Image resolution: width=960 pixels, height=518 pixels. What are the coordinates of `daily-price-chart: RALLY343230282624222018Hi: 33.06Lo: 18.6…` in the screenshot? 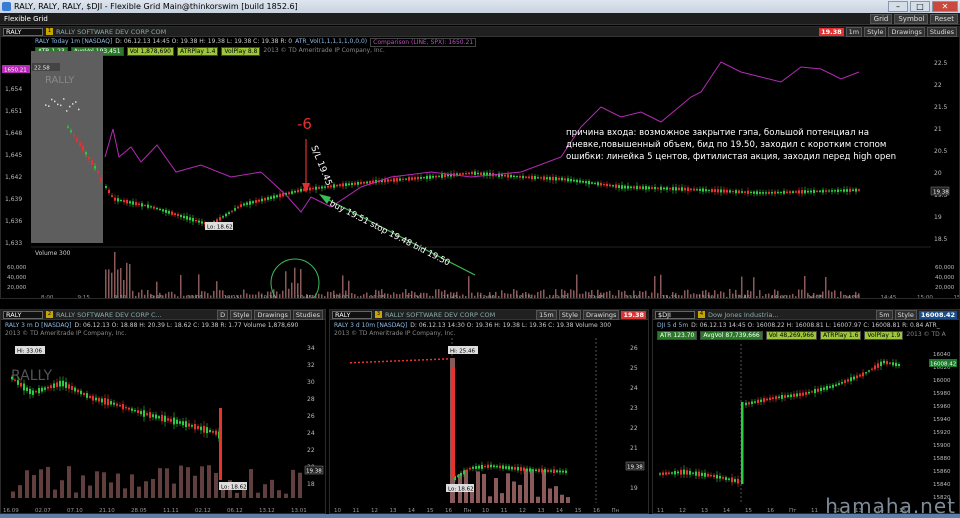 It's located at (163, 426).